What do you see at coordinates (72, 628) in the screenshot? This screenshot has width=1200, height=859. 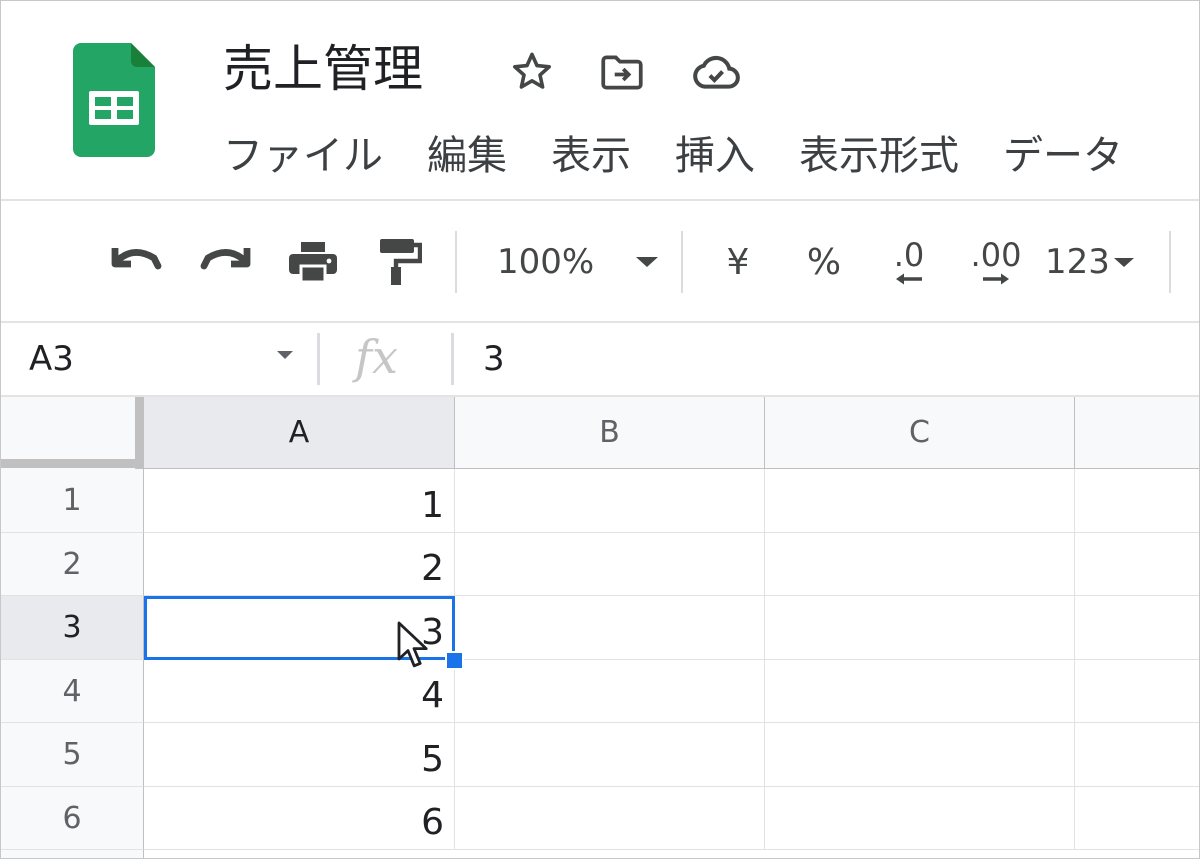 I see `row-header-3: 3` at bounding box center [72, 628].